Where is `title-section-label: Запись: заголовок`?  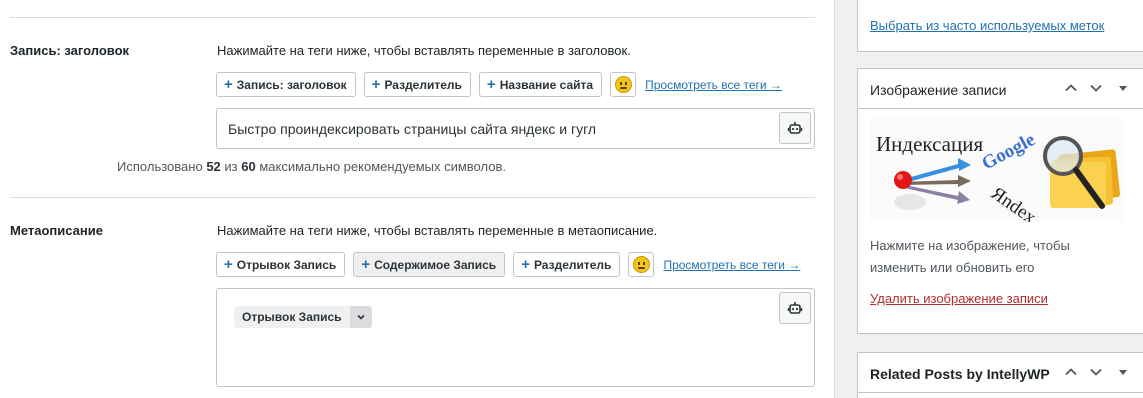
title-section-label: Запись: заголовок is located at coordinates (70, 50).